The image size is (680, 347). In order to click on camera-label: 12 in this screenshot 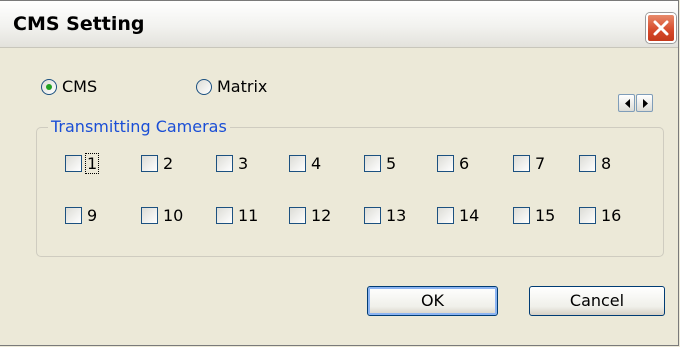, I will do `click(321, 215)`.